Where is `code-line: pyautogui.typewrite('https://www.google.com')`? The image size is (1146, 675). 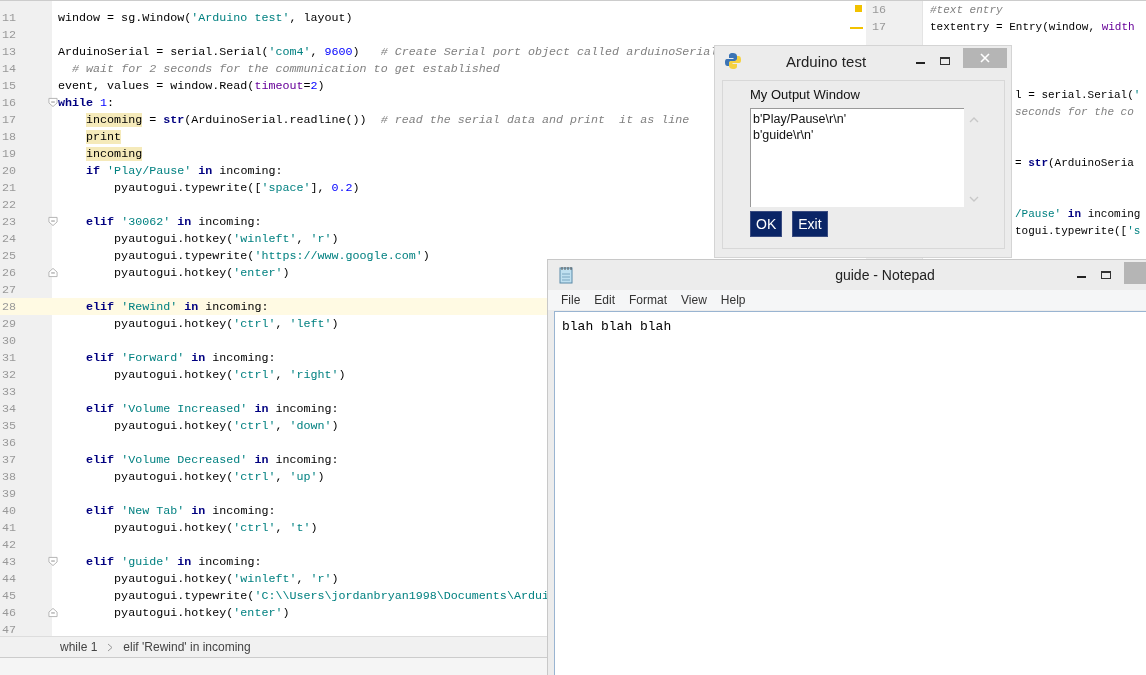 code-line: pyautogui.typewrite('https://www.google.com') is located at coordinates (271, 255).